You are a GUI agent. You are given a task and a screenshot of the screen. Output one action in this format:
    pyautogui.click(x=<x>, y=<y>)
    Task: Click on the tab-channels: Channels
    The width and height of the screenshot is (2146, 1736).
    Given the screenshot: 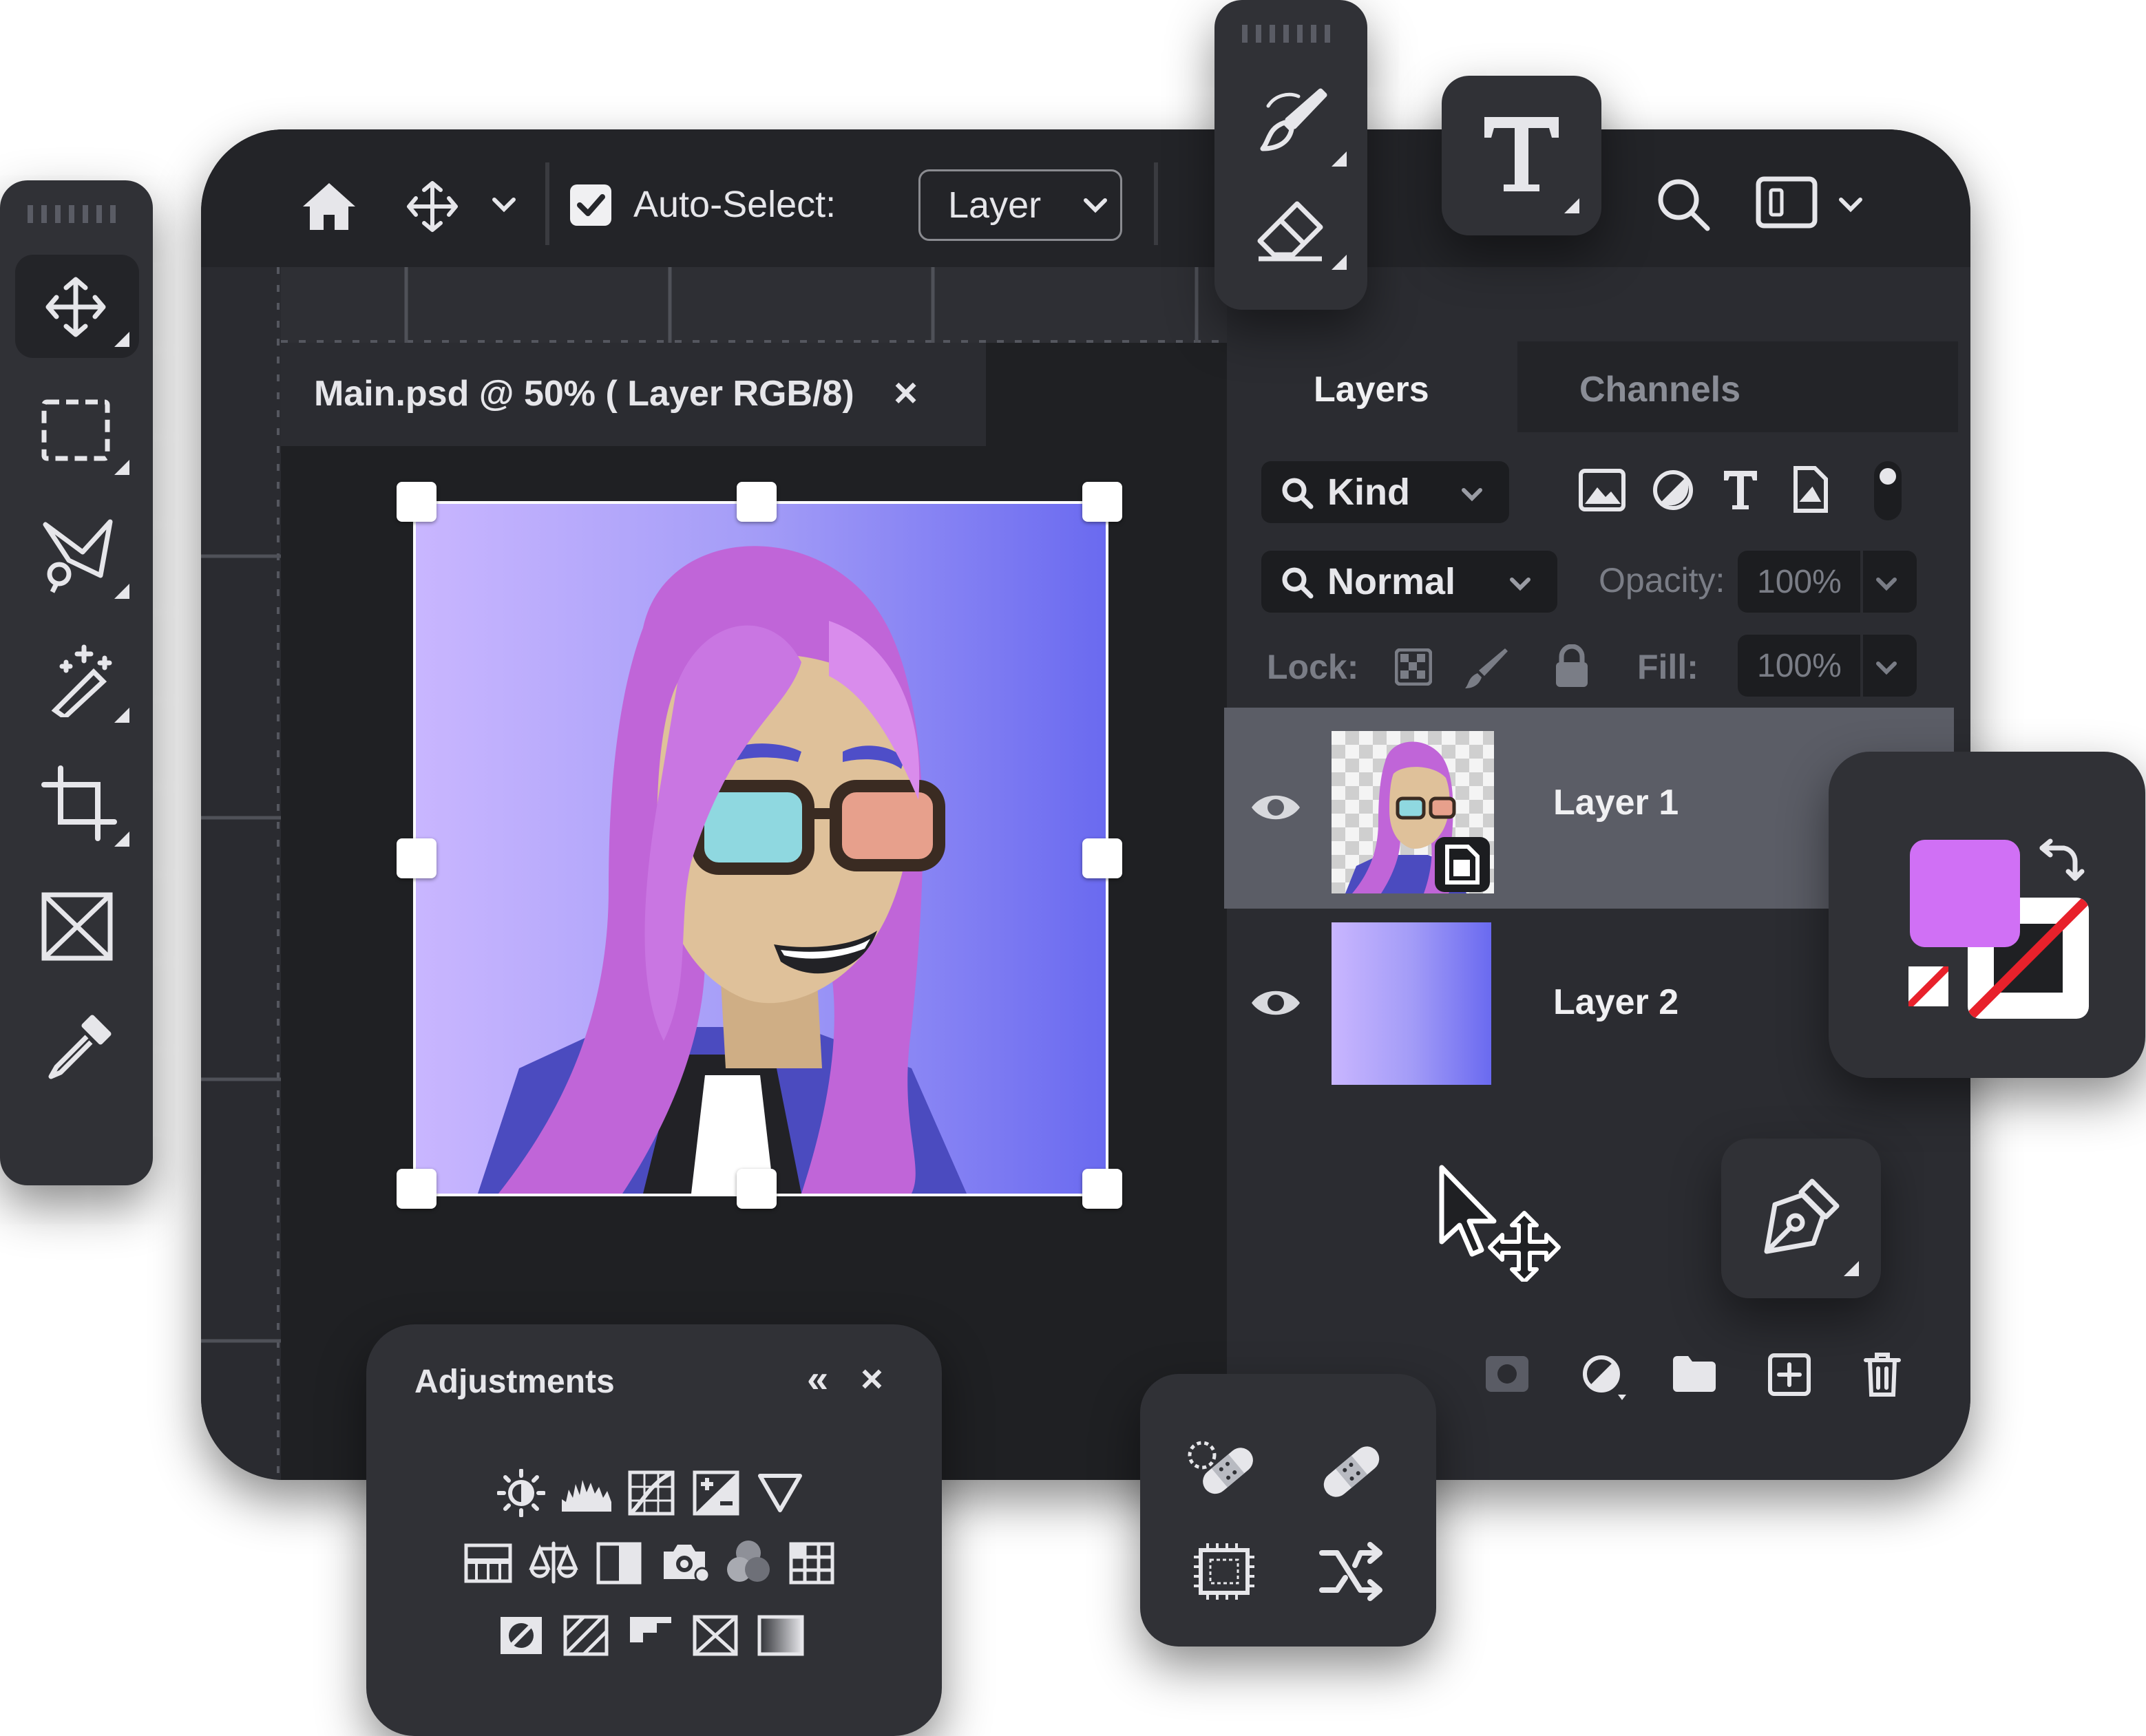 What is the action you would take?
    pyautogui.click(x=1659, y=389)
    